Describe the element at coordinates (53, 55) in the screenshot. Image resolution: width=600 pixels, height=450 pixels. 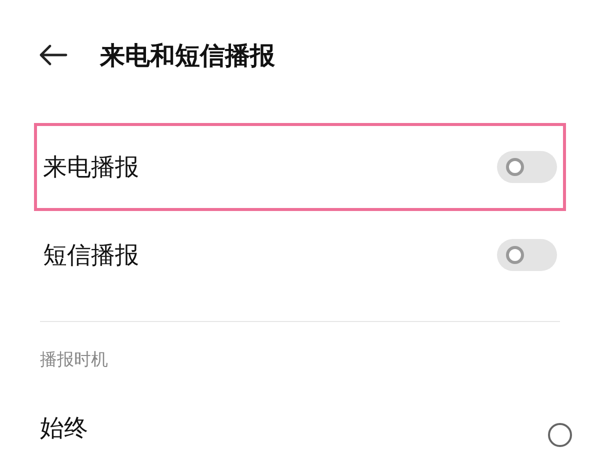
I see `back-icon` at that location.